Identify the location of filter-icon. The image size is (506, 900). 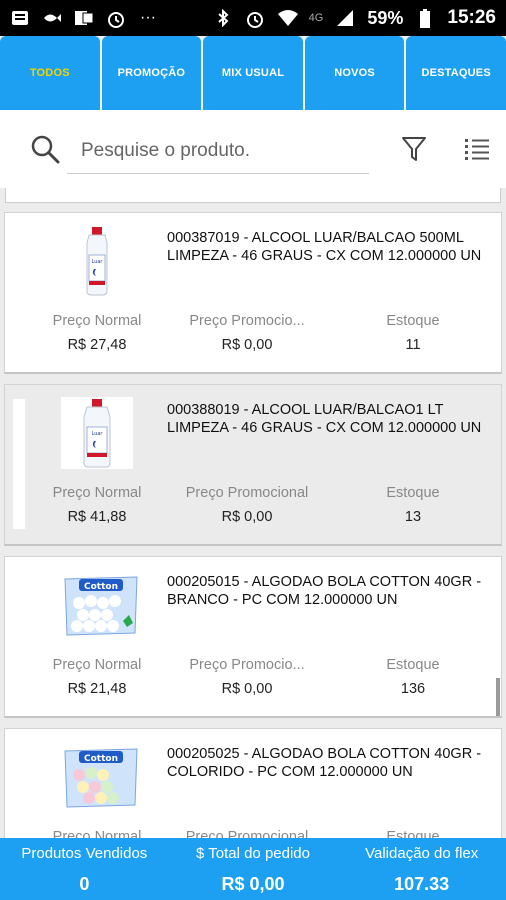
(414, 149).